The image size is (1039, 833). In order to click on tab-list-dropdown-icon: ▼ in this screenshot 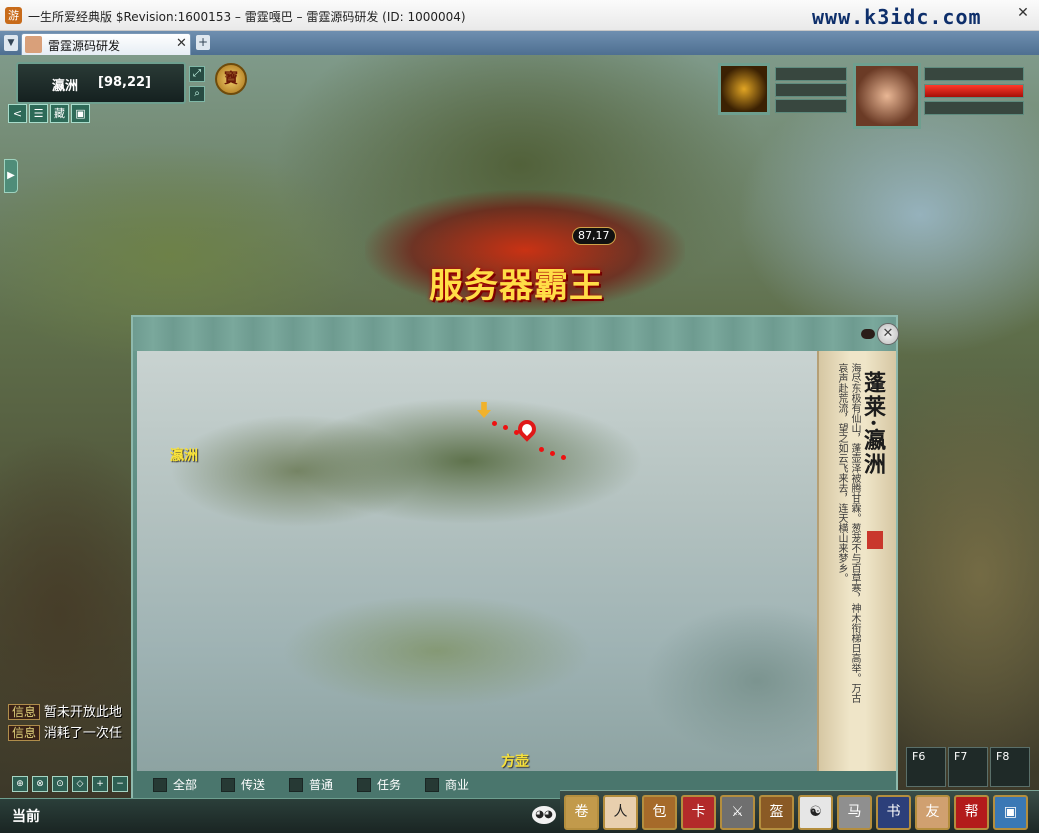, I will do `click(11, 43)`.